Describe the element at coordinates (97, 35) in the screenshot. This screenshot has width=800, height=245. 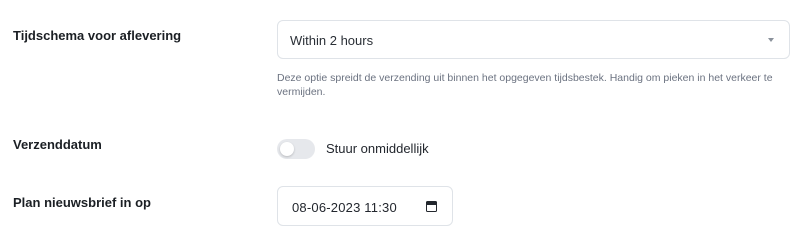
I see `delivery-schedule-label: Tijdschema voor aflevering` at that location.